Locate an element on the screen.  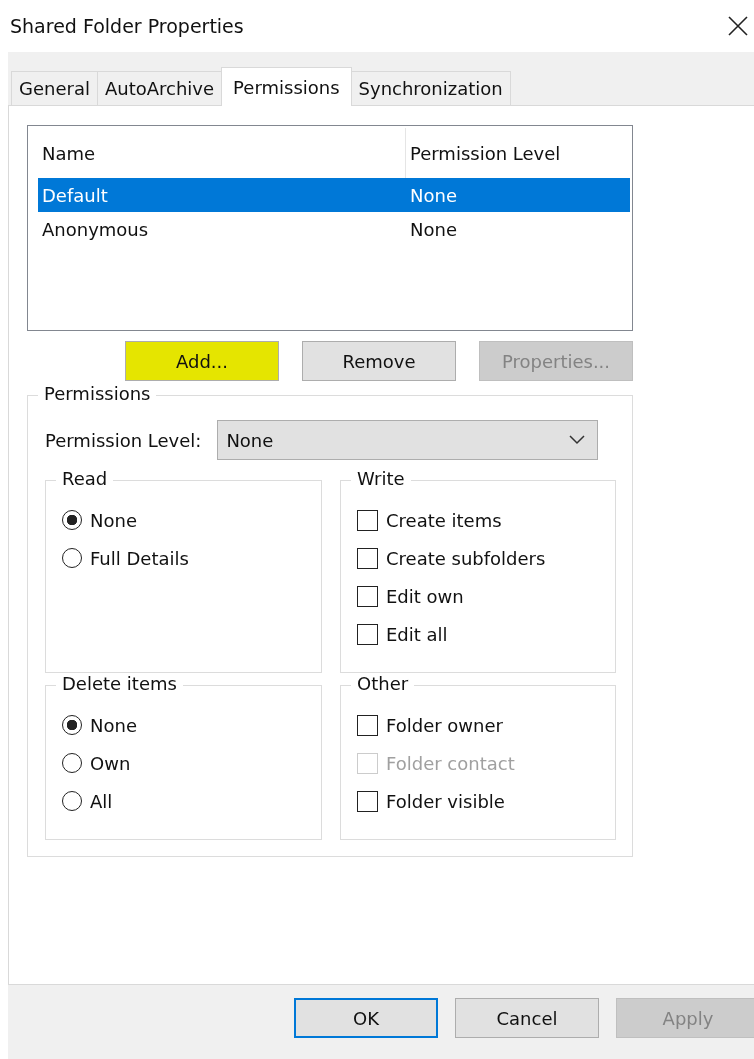
button: OK is located at coordinates (366, 1018).